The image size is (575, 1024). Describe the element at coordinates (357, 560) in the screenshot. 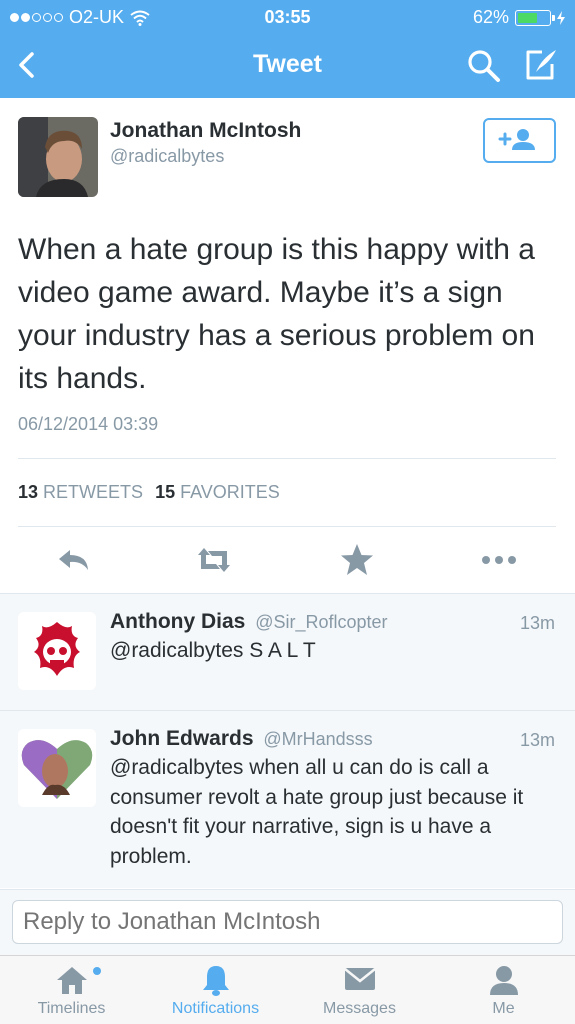

I see `favorite-icon` at that location.